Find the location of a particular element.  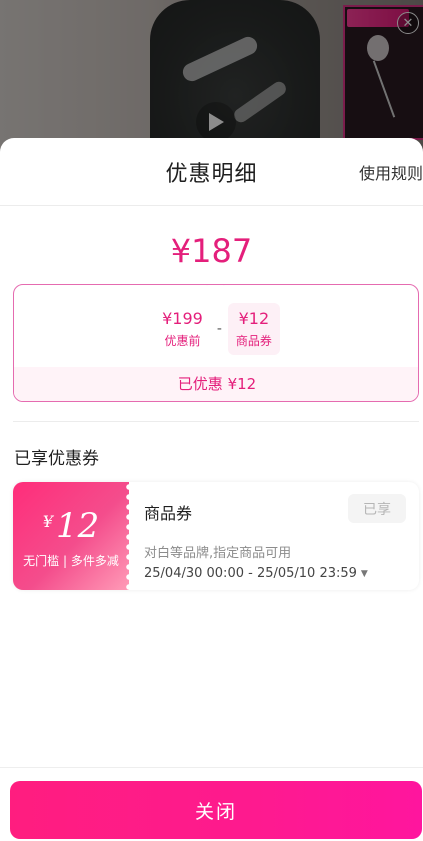

coupon-amount: ¥12 is located at coordinates (71, 526).